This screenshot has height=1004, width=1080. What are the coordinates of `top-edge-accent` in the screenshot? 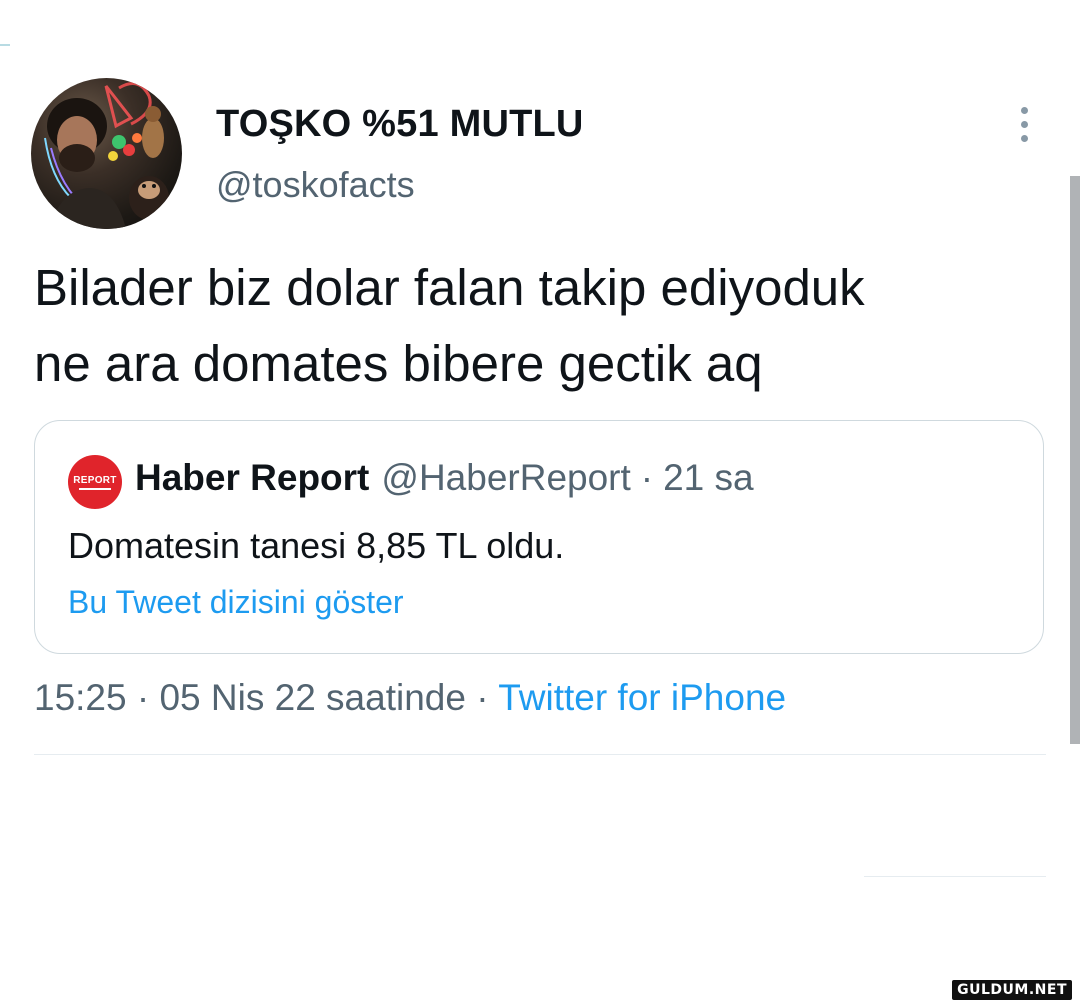 It's located at (5, 45).